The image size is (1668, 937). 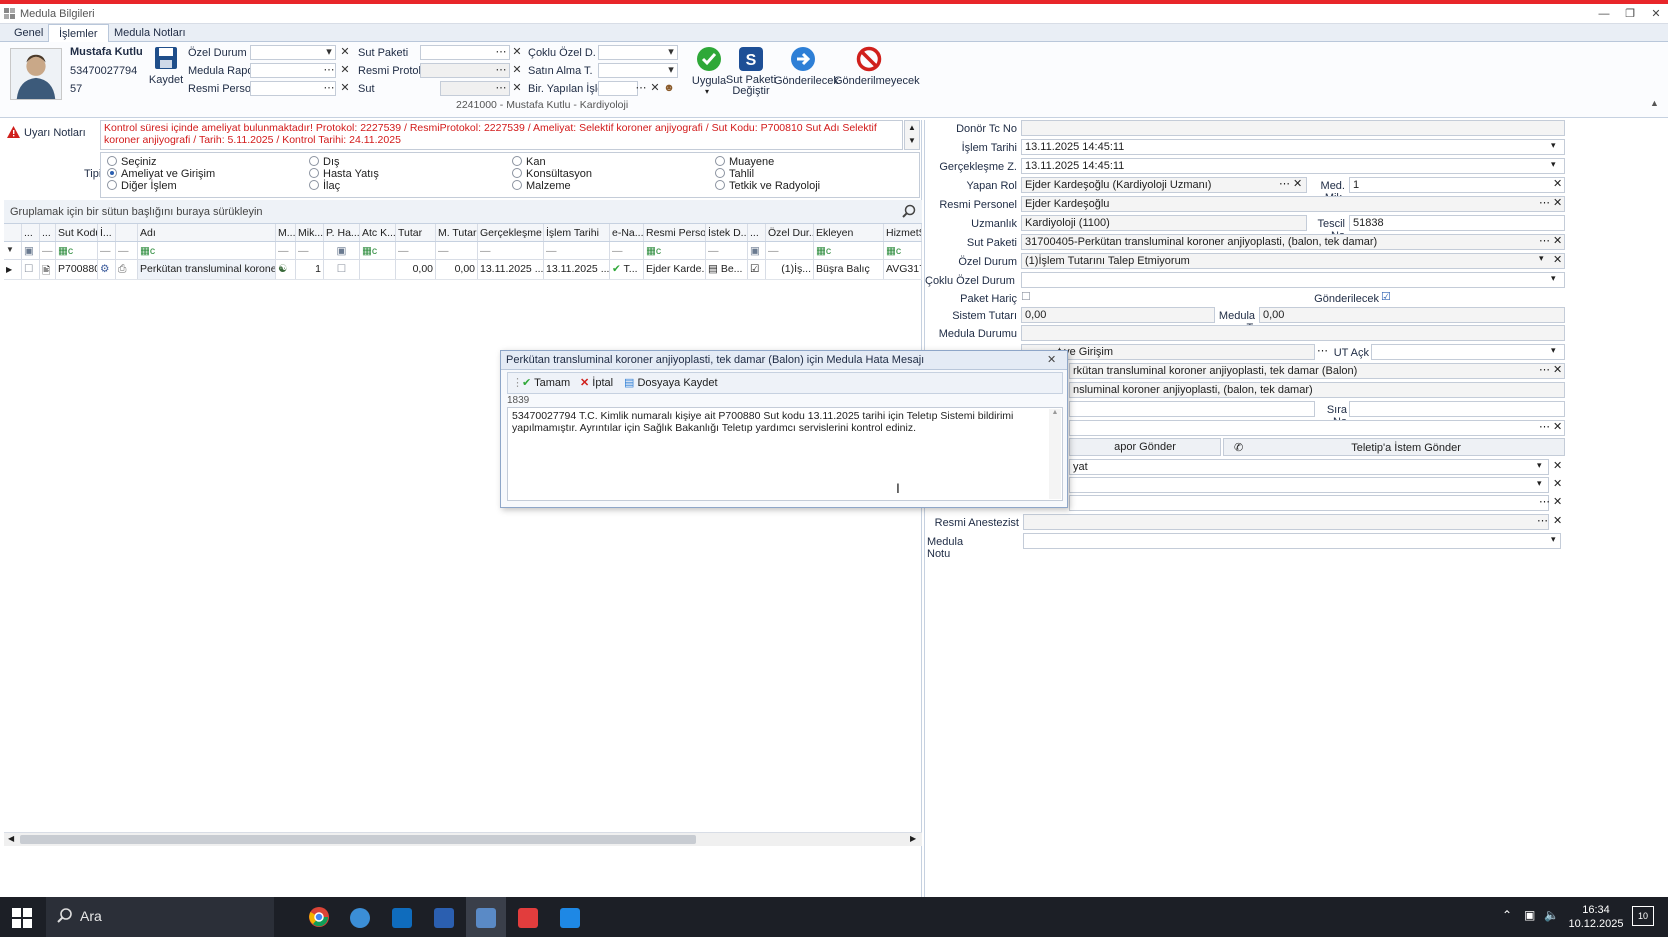 What do you see at coordinates (1604, 14) in the screenshot?
I see `minimize-icon: —` at bounding box center [1604, 14].